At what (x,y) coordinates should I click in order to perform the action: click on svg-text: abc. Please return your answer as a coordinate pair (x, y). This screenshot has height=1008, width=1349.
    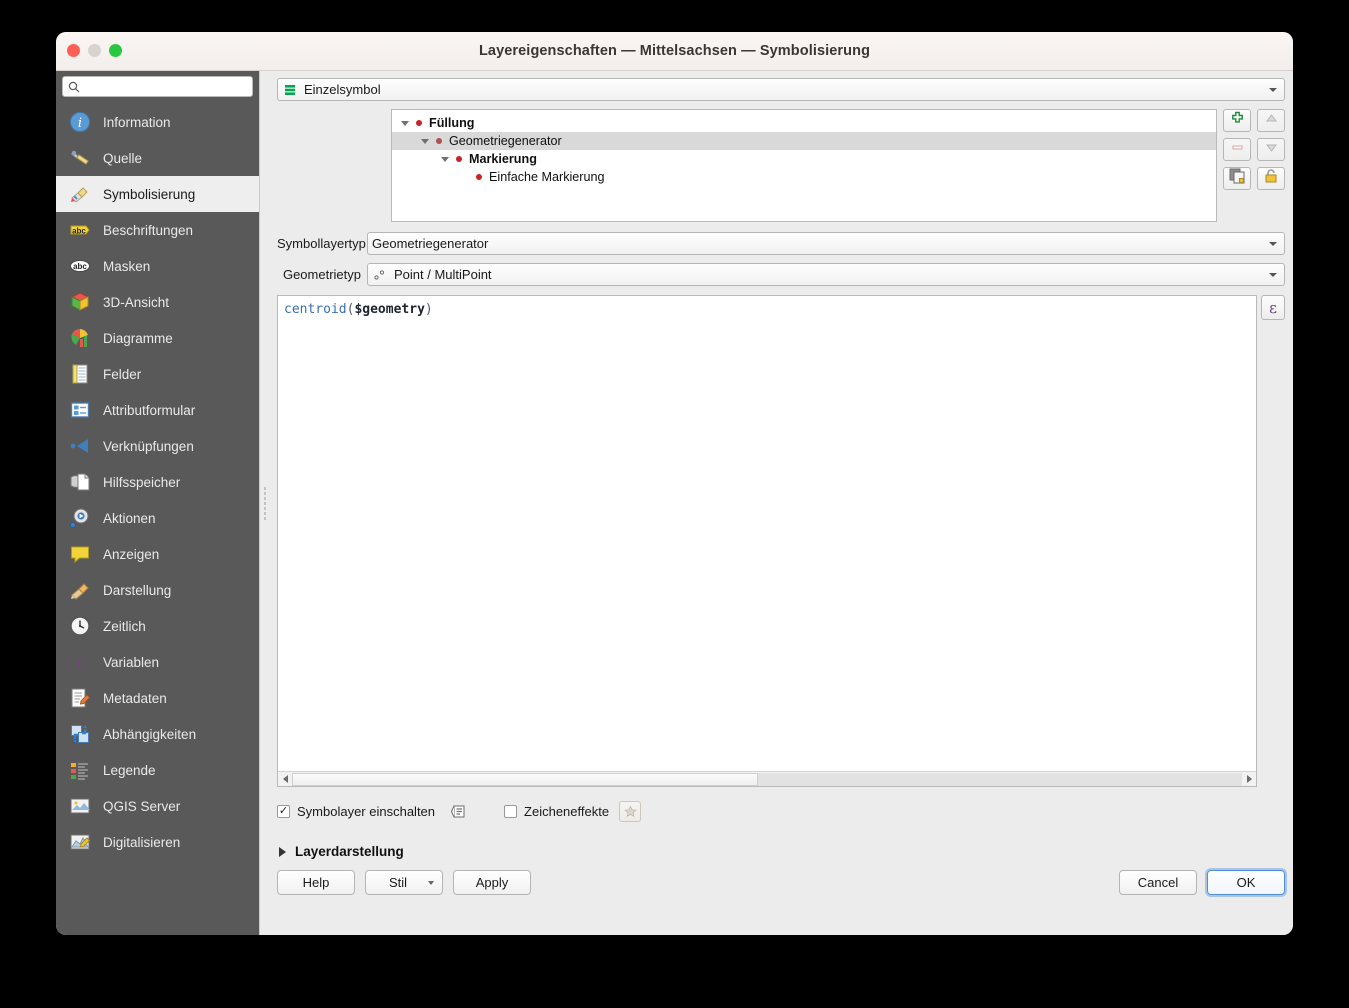
    Looking at the image, I should click on (80, 266).